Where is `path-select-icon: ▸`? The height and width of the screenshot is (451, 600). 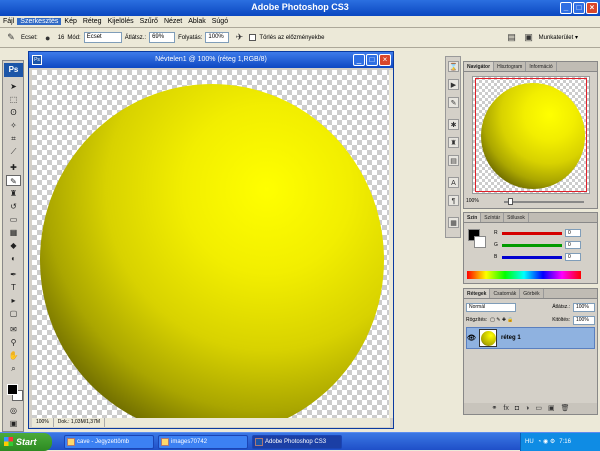
path-select-icon: ▸ is located at coordinates (13, 300).